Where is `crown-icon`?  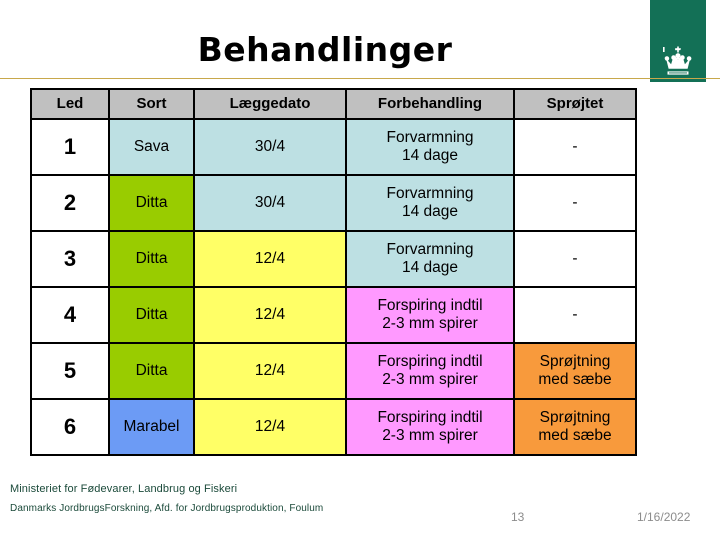 crown-icon is located at coordinates (677, 60).